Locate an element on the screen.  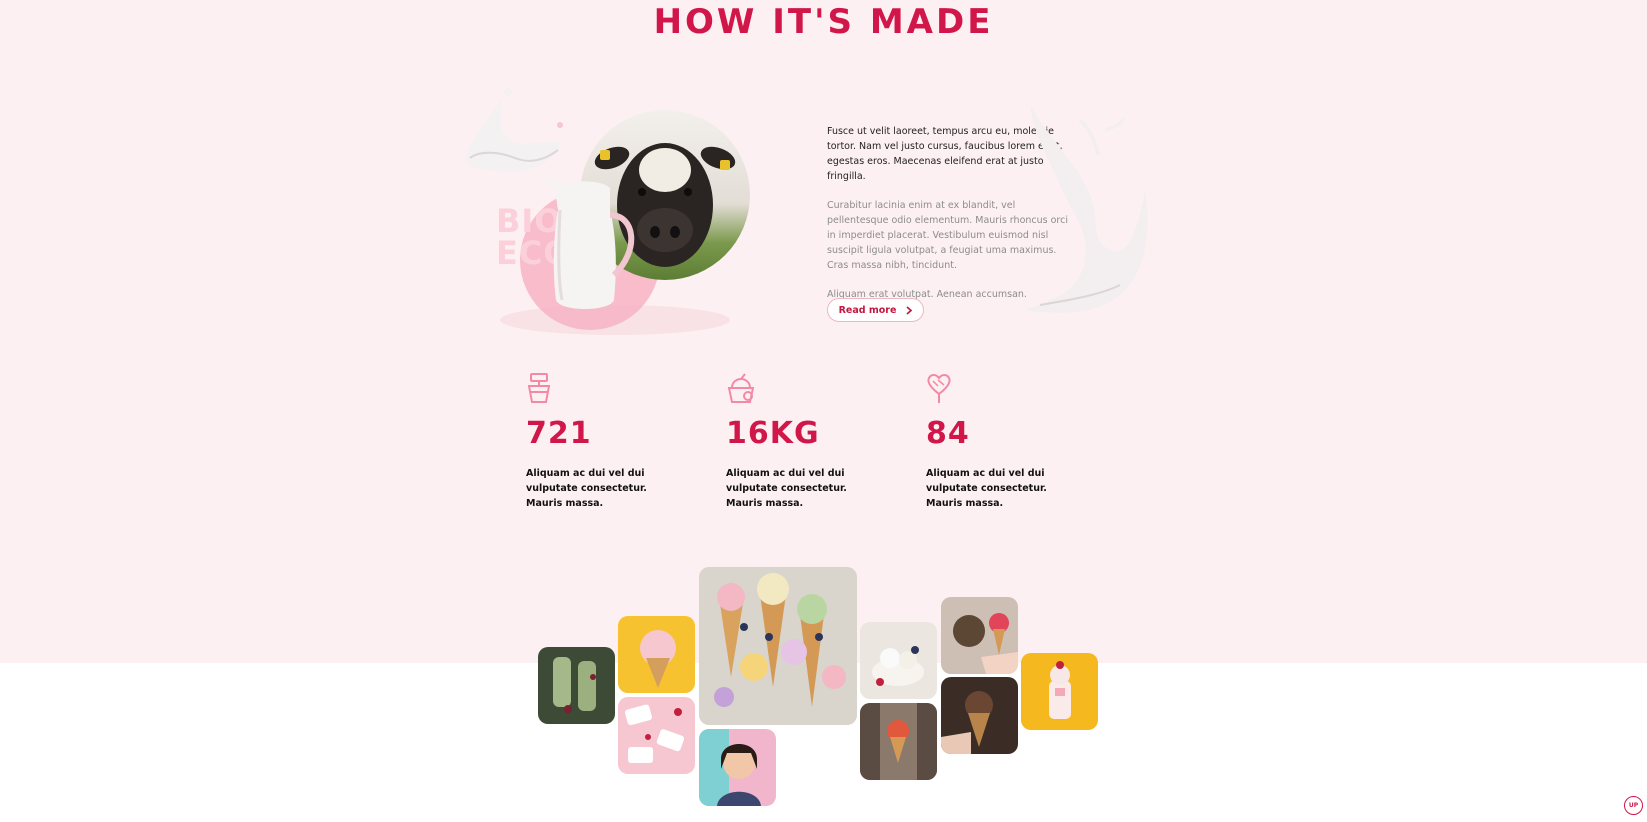
heart-popsicle-icon is located at coordinates (939, 388).